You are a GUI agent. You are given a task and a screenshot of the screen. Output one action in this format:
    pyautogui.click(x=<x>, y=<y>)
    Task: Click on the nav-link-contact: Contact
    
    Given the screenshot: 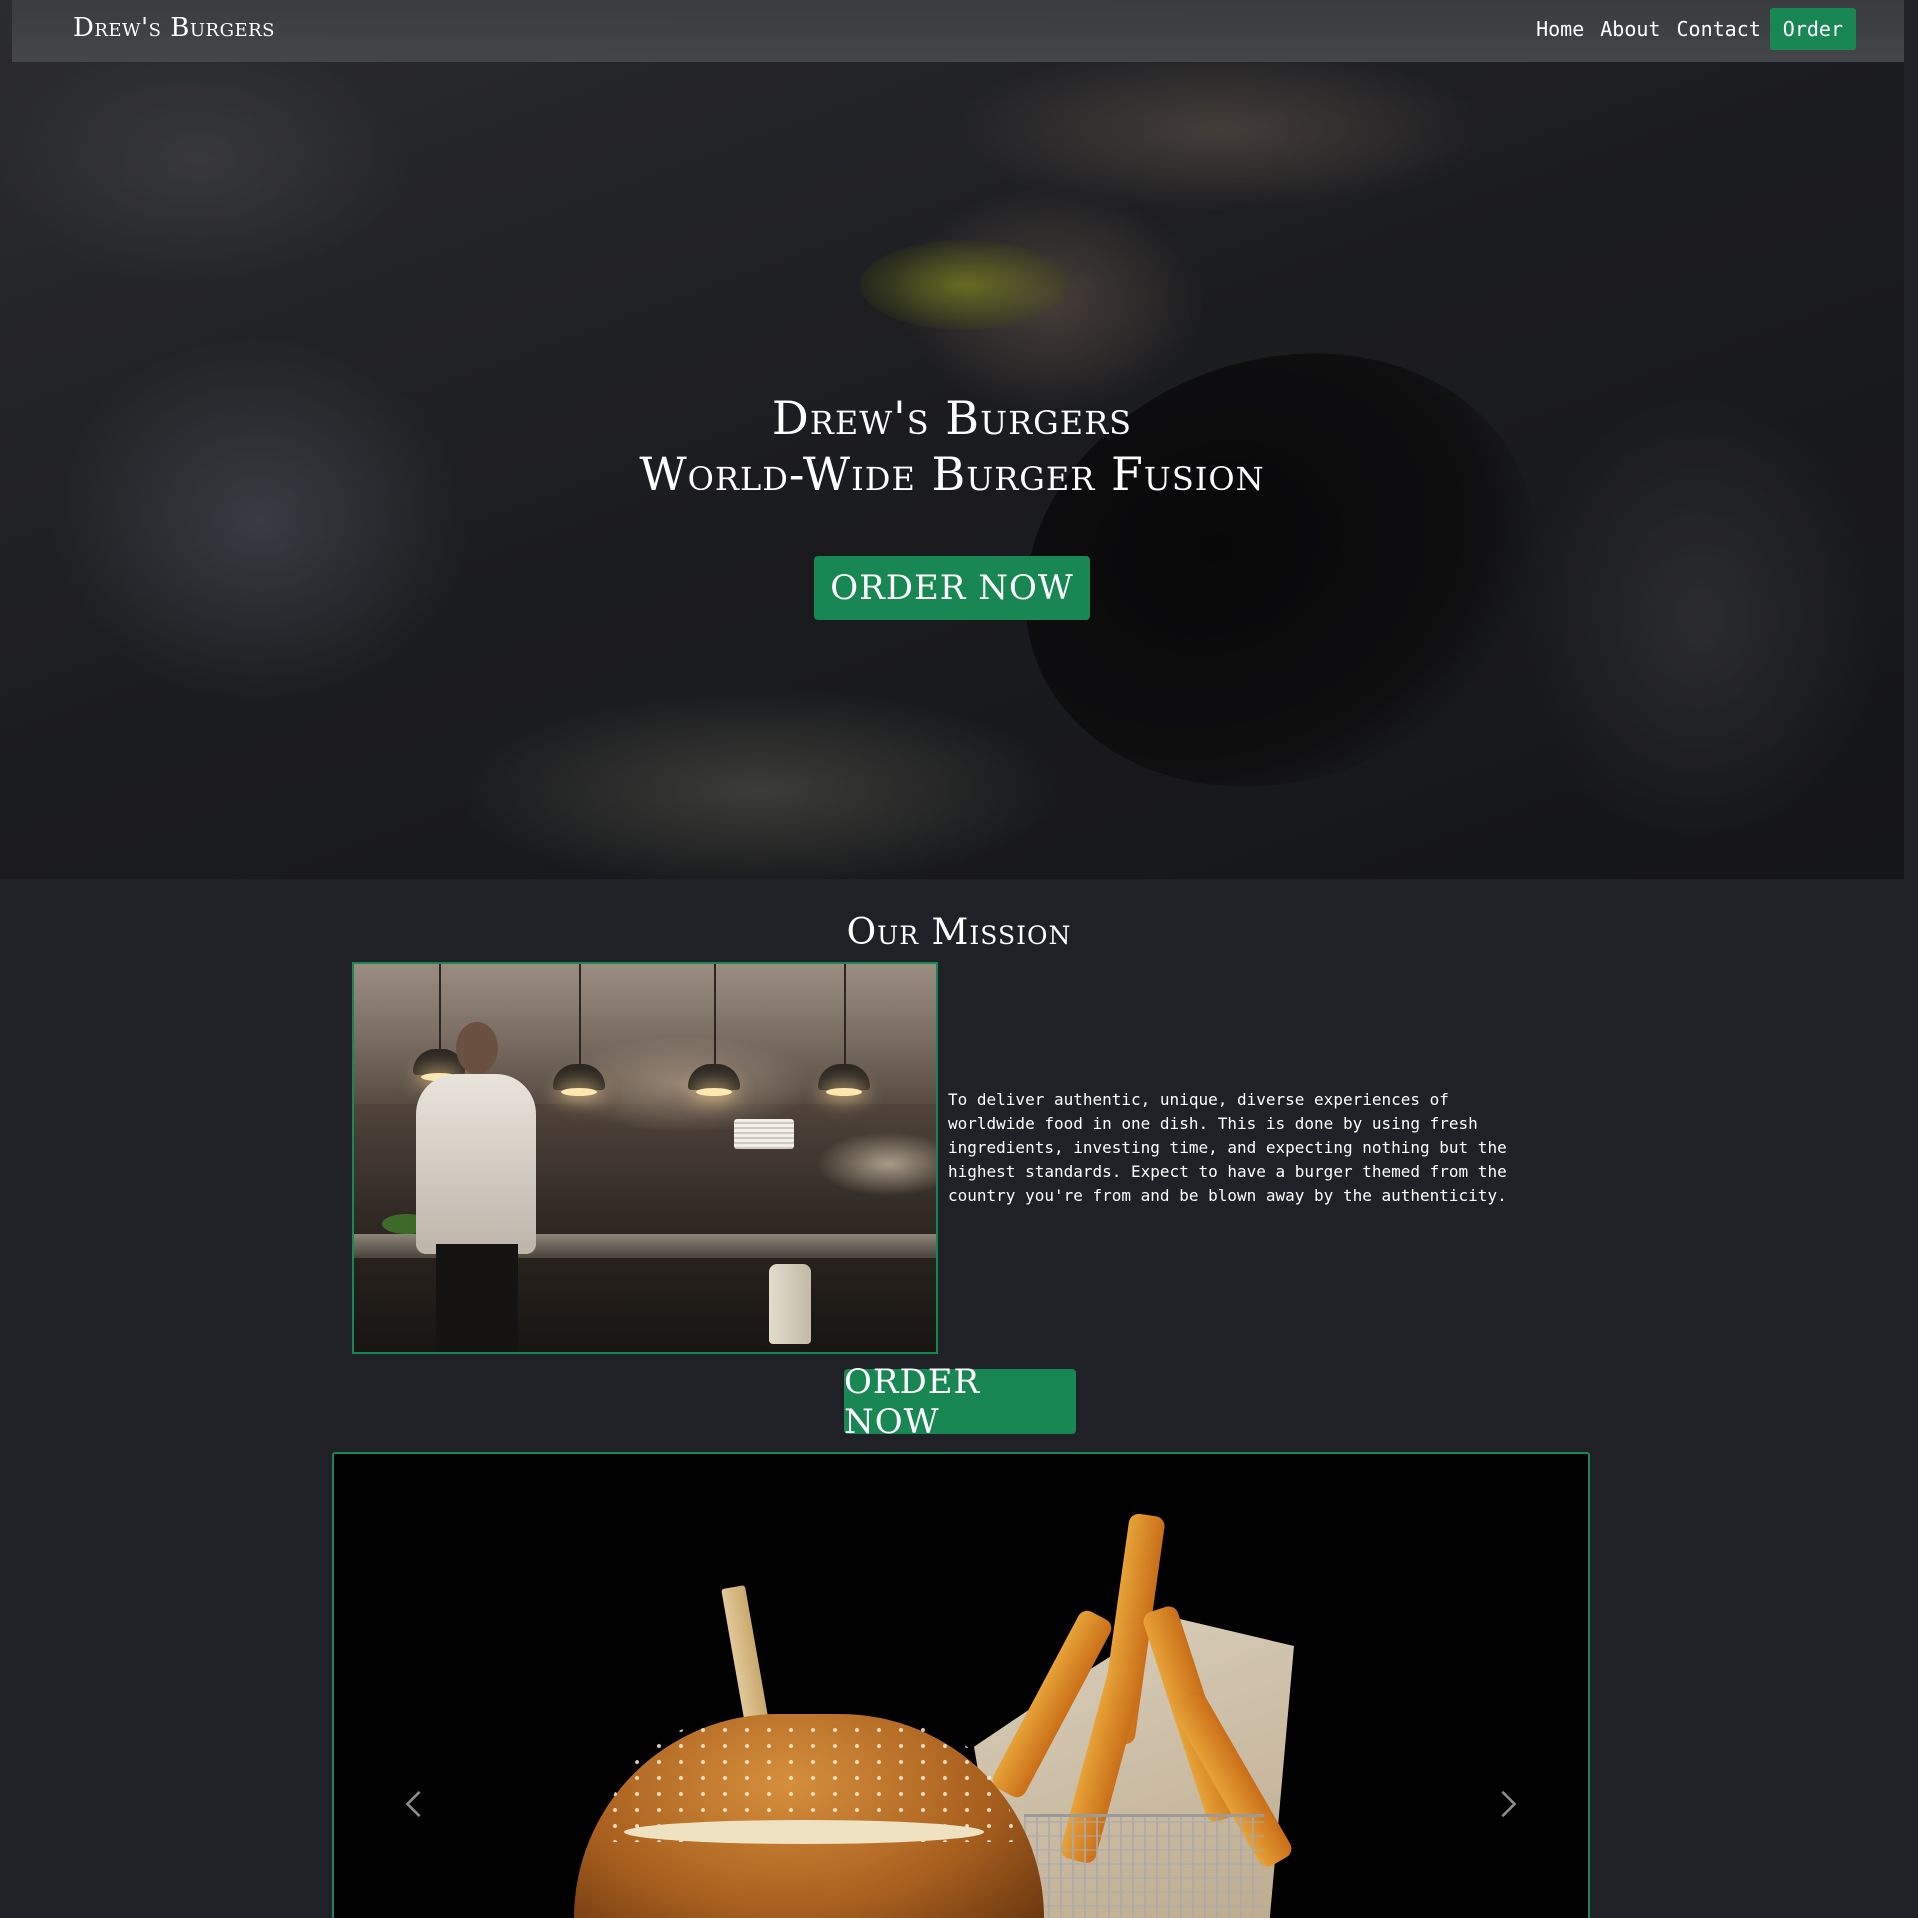 What is the action you would take?
    pyautogui.click(x=1718, y=29)
    